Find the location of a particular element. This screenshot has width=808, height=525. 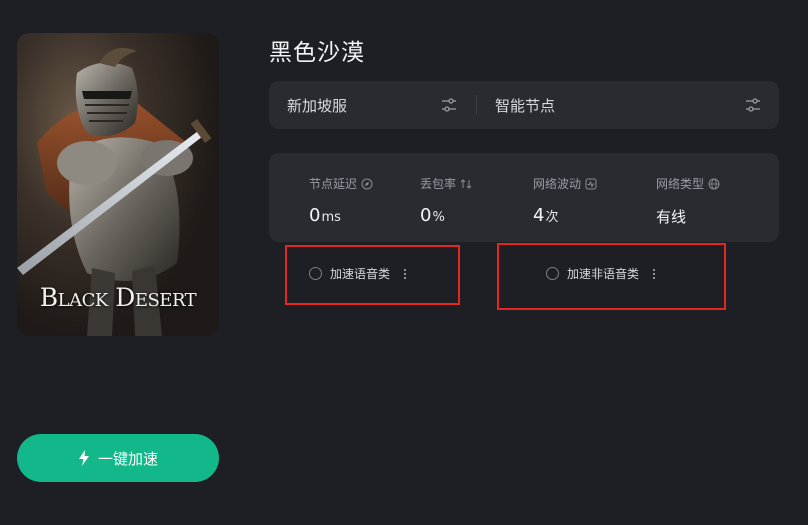

stat-unit: ms is located at coordinates (331, 217).